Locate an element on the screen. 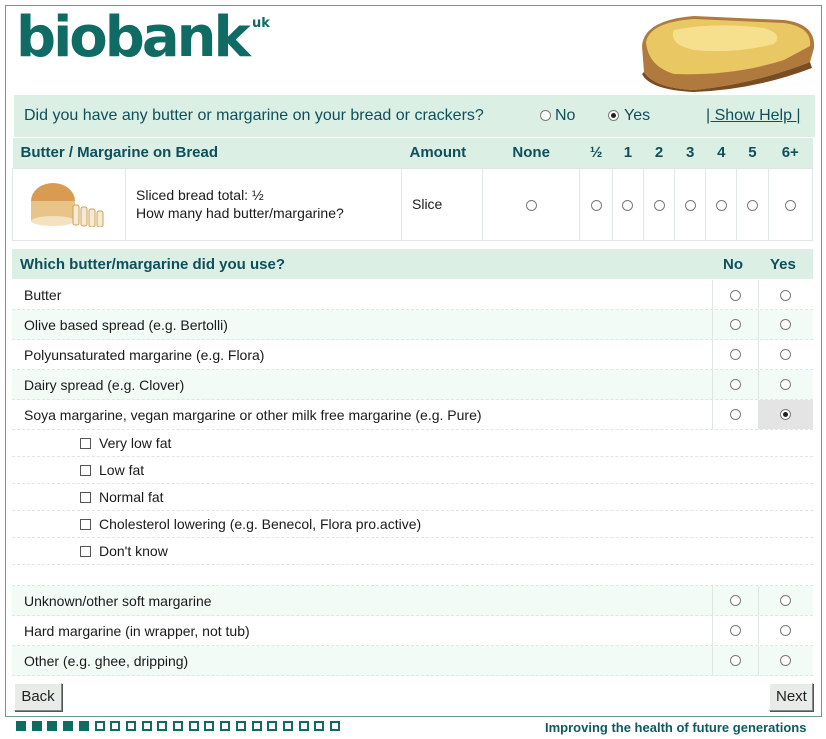 This screenshot has width=826, height=739. fat-option-row: Low fat is located at coordinates (412, 470).